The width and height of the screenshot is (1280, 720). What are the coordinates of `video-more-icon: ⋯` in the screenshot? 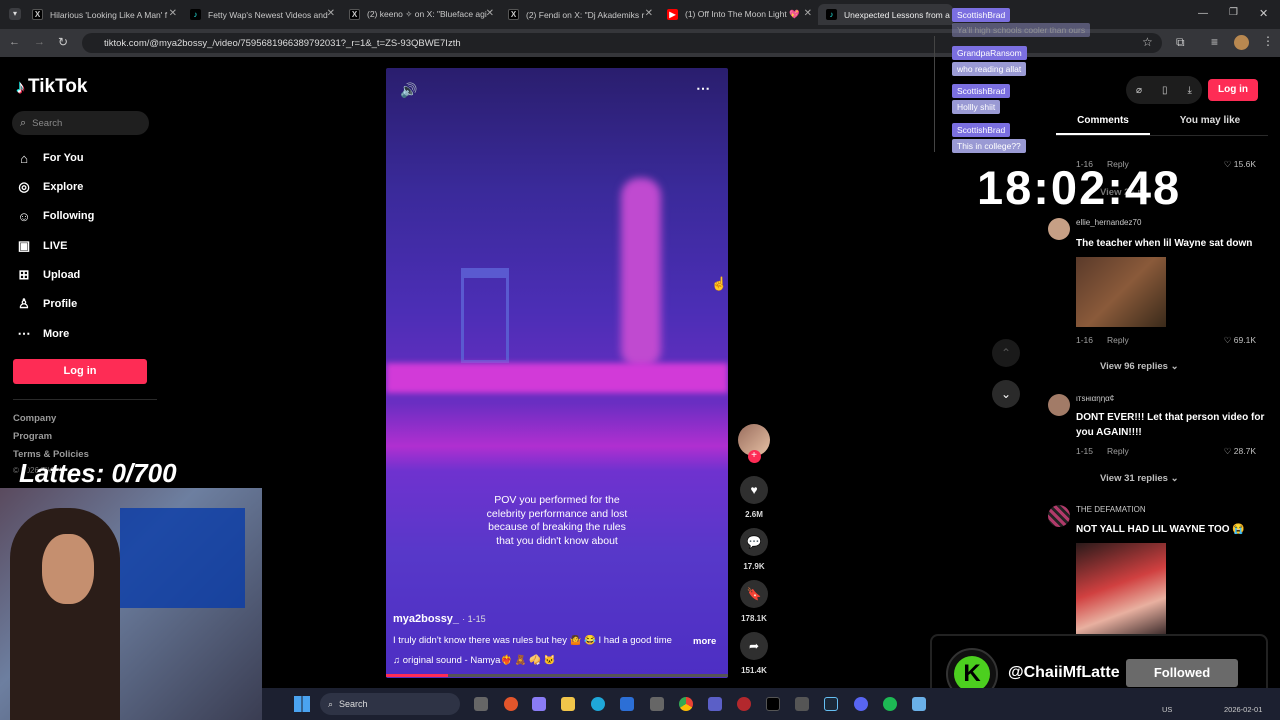 It's located at (703, 88).